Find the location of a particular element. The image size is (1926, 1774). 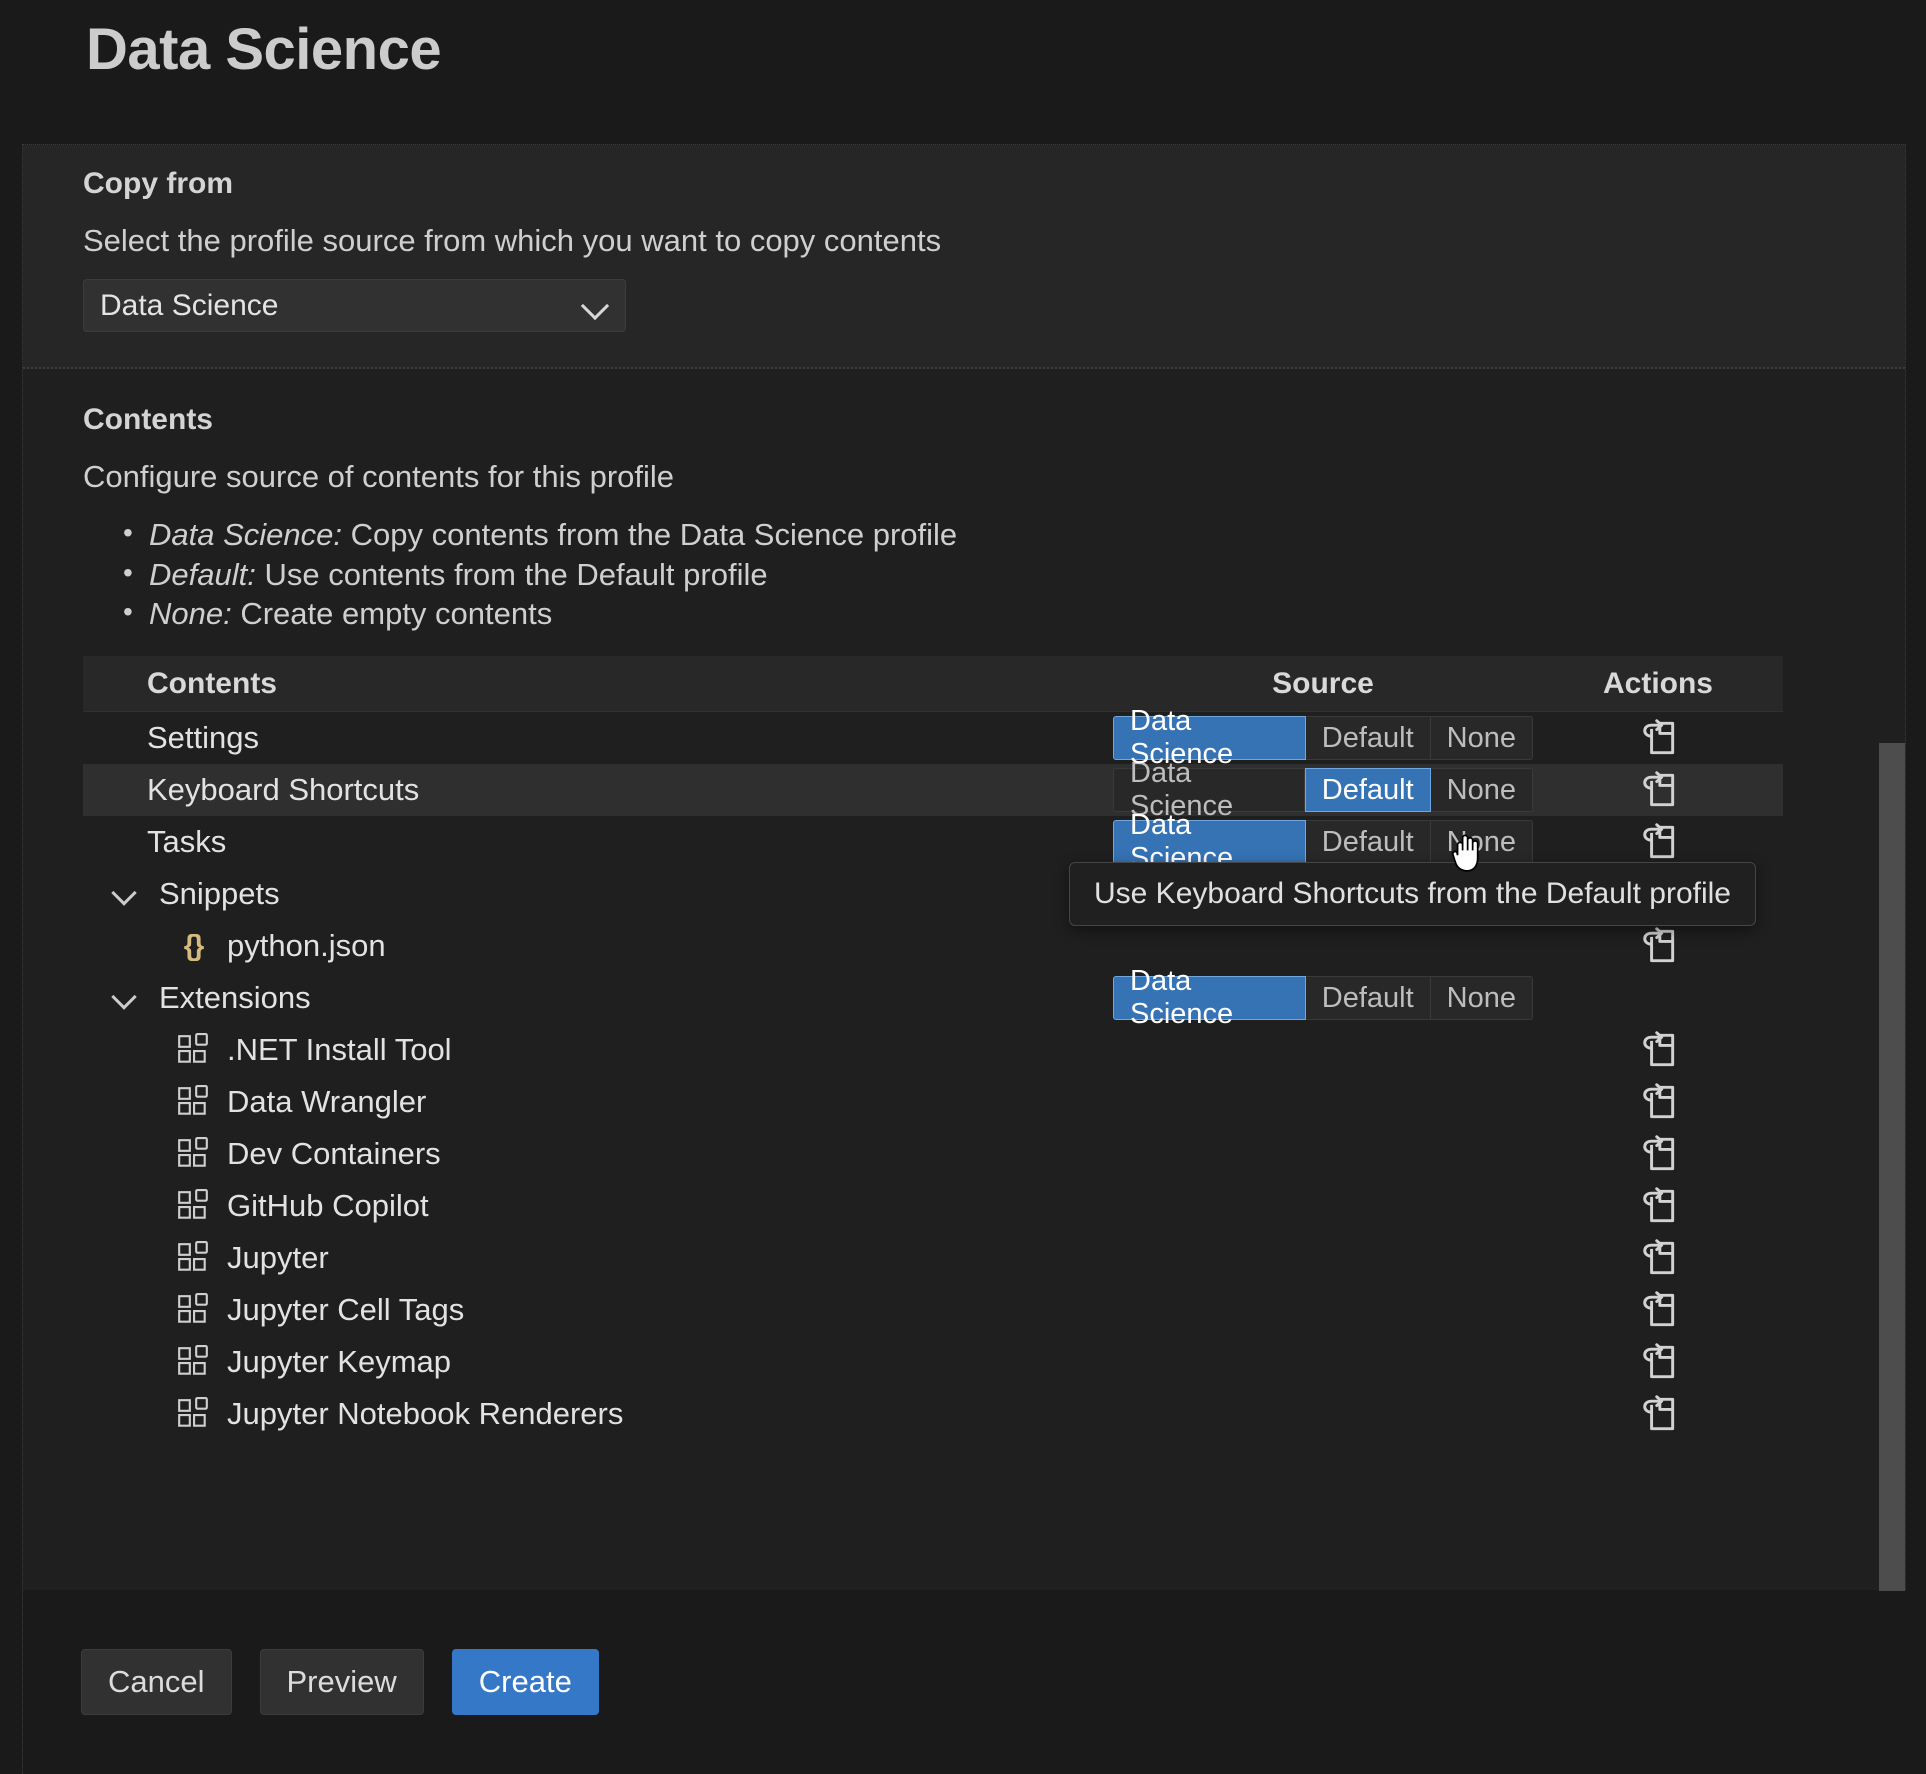

row-label-cell: Jupyter Cell Tags is located at coordinates (598, 1310).